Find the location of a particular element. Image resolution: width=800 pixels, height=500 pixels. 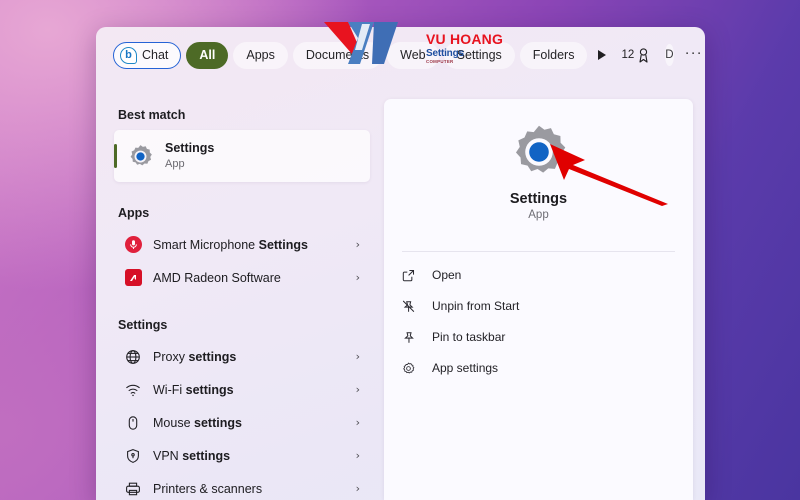

result-mouse-settings: Mouse settings › is located at coordinates (242, 422).